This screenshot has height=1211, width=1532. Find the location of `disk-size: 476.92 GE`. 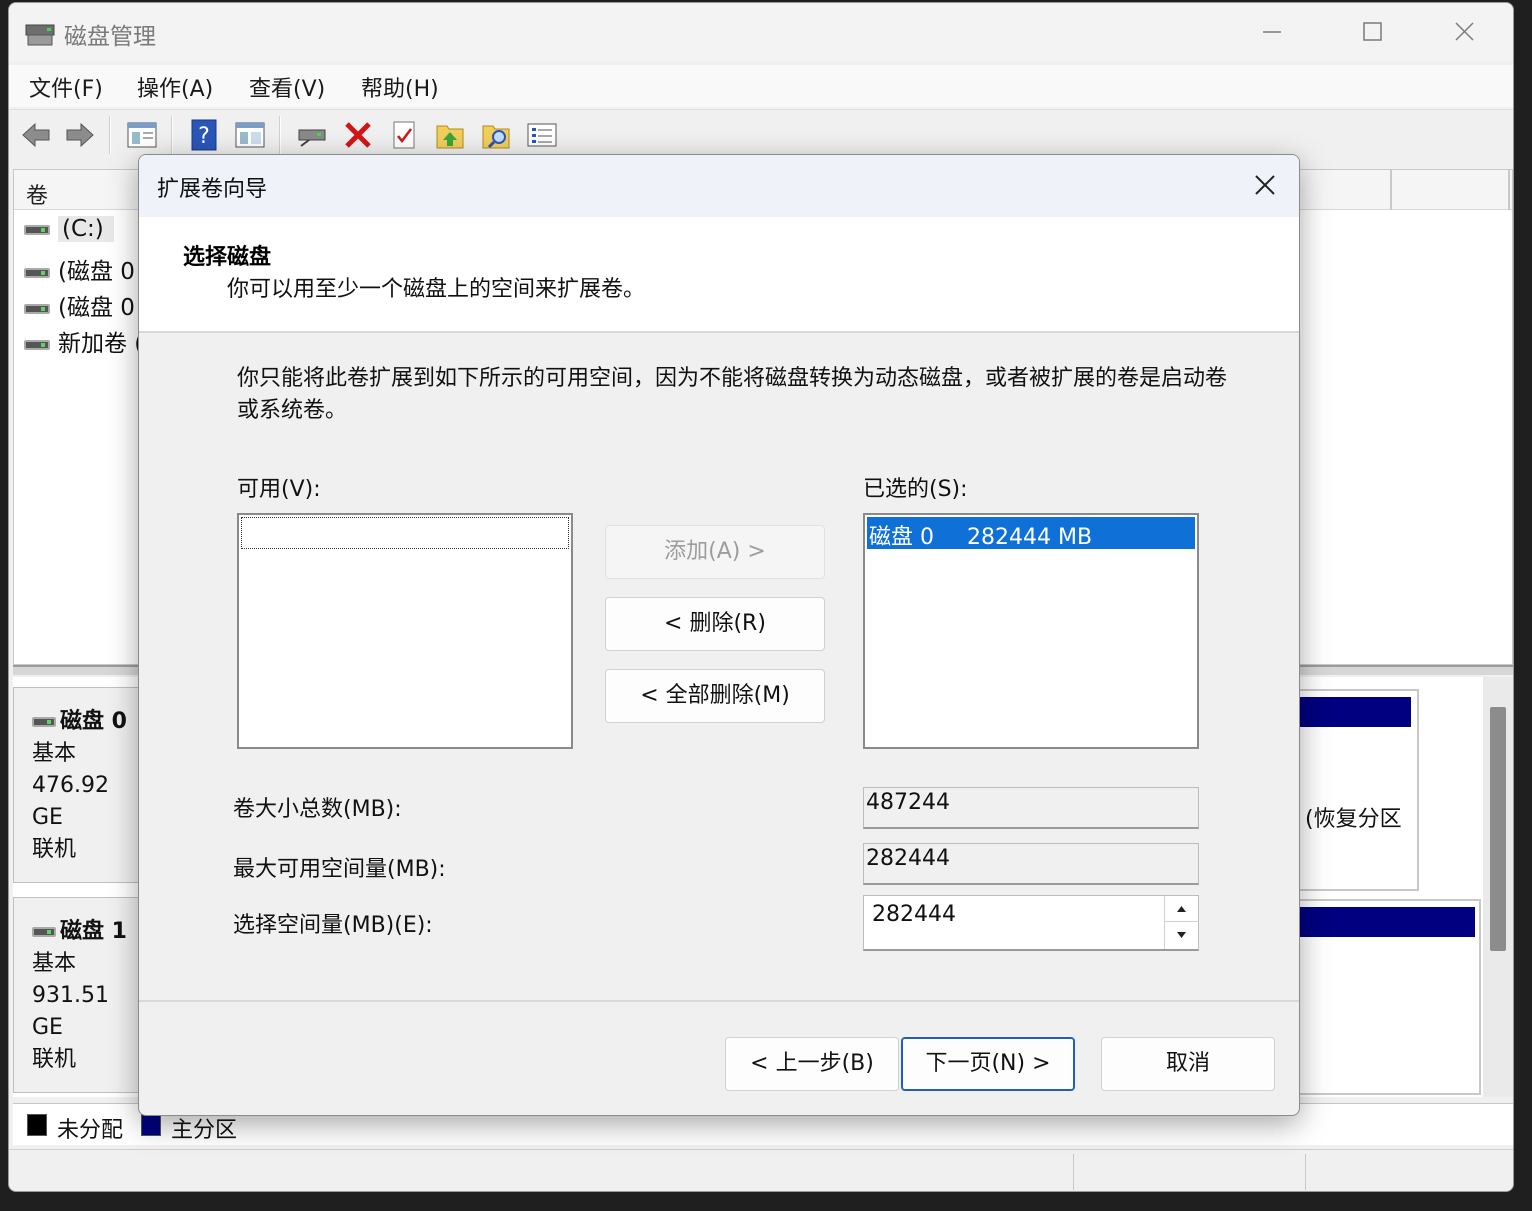

disk-size: 476.92 GE is located at coordinates (70, 801).